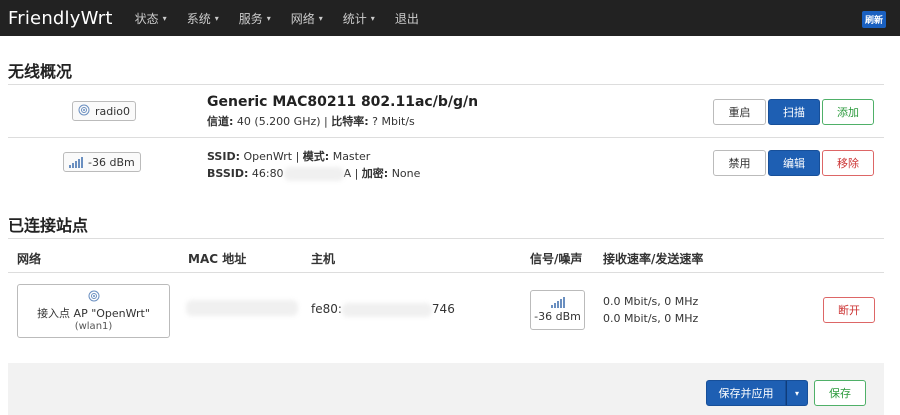 This screenshot has height=415, width=900. Describe the element at coordinates (450, 18) in the screenshot. I see `top-navbar: FriendlyWrt 状态 ▾ 系统 ▾ 服务 ▾ 网络 ▾ 统计 ▾ 退出 刷新` at that location.